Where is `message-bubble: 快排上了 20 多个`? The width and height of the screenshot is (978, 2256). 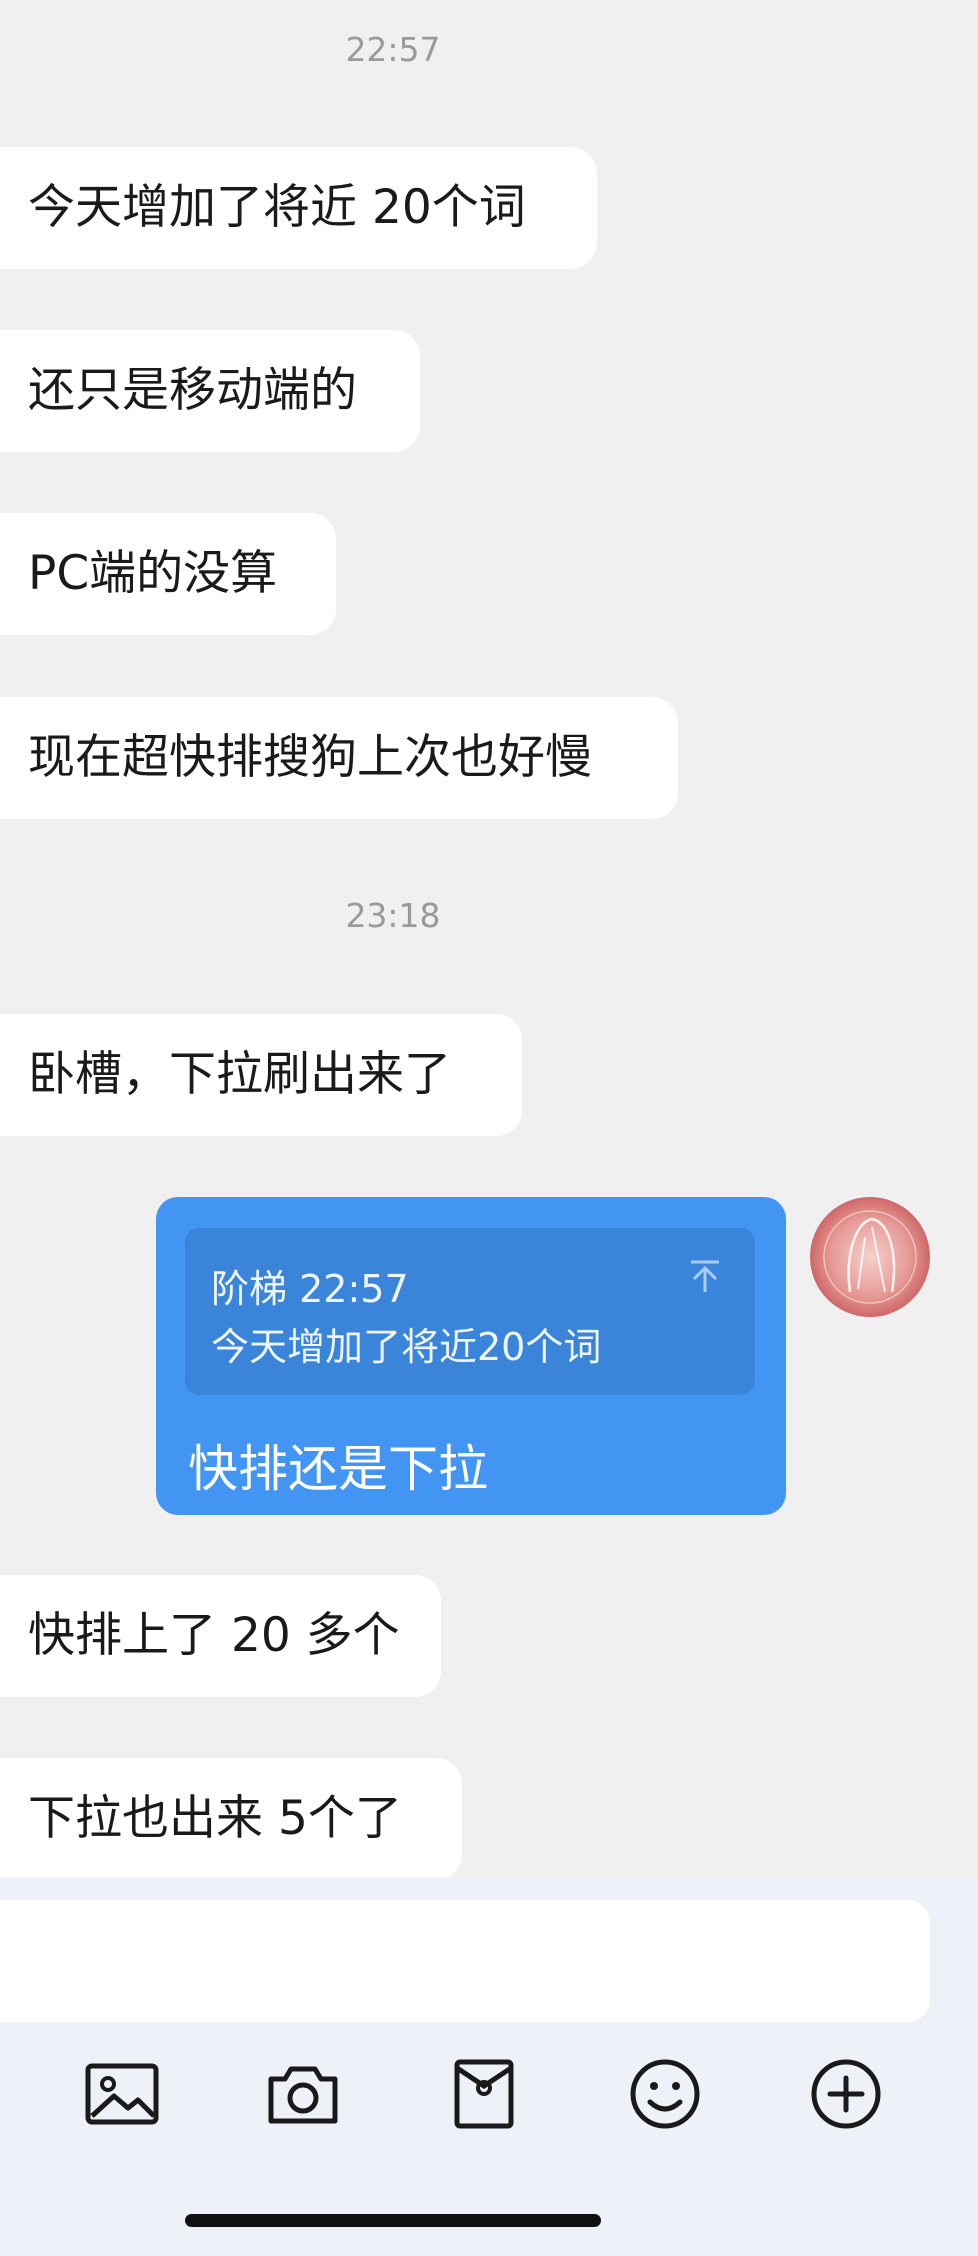
message-bubble: 快排上了 20 多个 is located at coordinates (220, 1636).